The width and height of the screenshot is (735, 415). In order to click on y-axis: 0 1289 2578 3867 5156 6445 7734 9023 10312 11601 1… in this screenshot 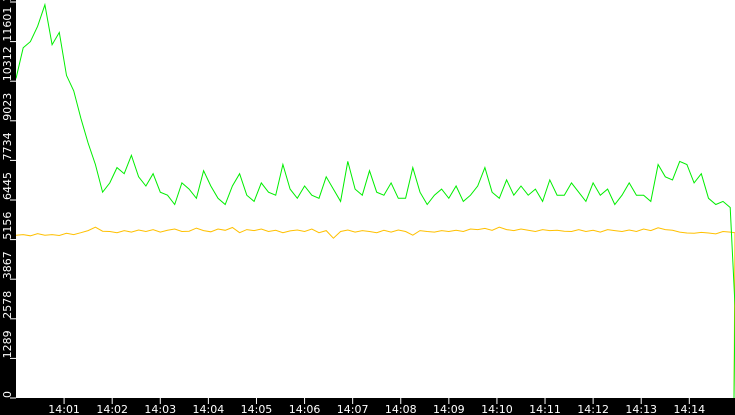, I will do `click(8, 199)`.